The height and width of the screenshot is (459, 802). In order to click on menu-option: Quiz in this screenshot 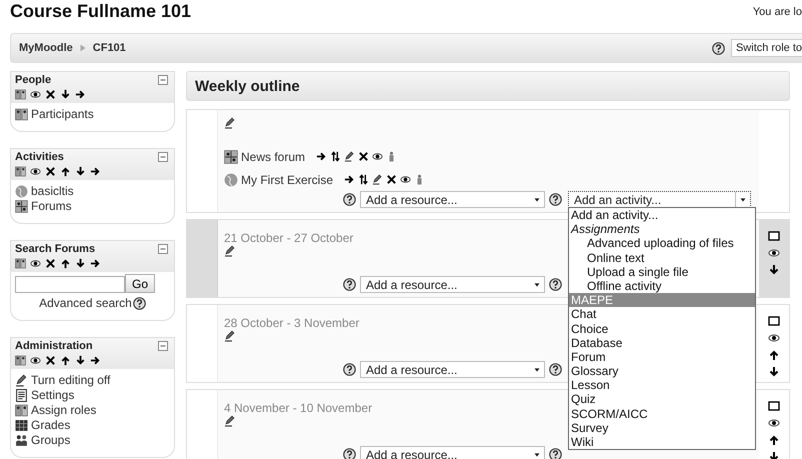, I will do `click(662, 399)`.